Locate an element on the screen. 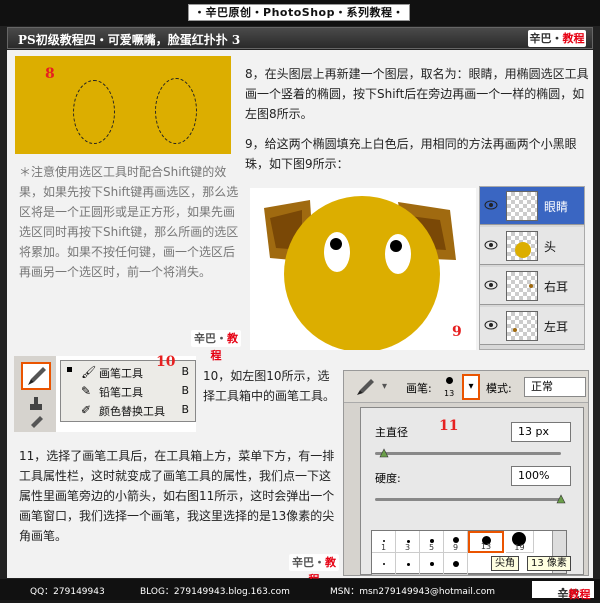 The image size is (600, 603). brush-tooltip: 尖角 is located at coordinates (505, 563).